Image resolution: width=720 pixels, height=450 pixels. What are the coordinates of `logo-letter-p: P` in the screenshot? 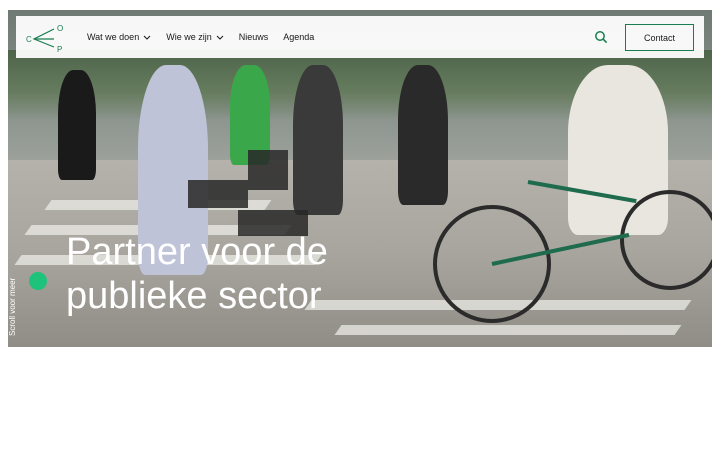 It's located at (59, 49).